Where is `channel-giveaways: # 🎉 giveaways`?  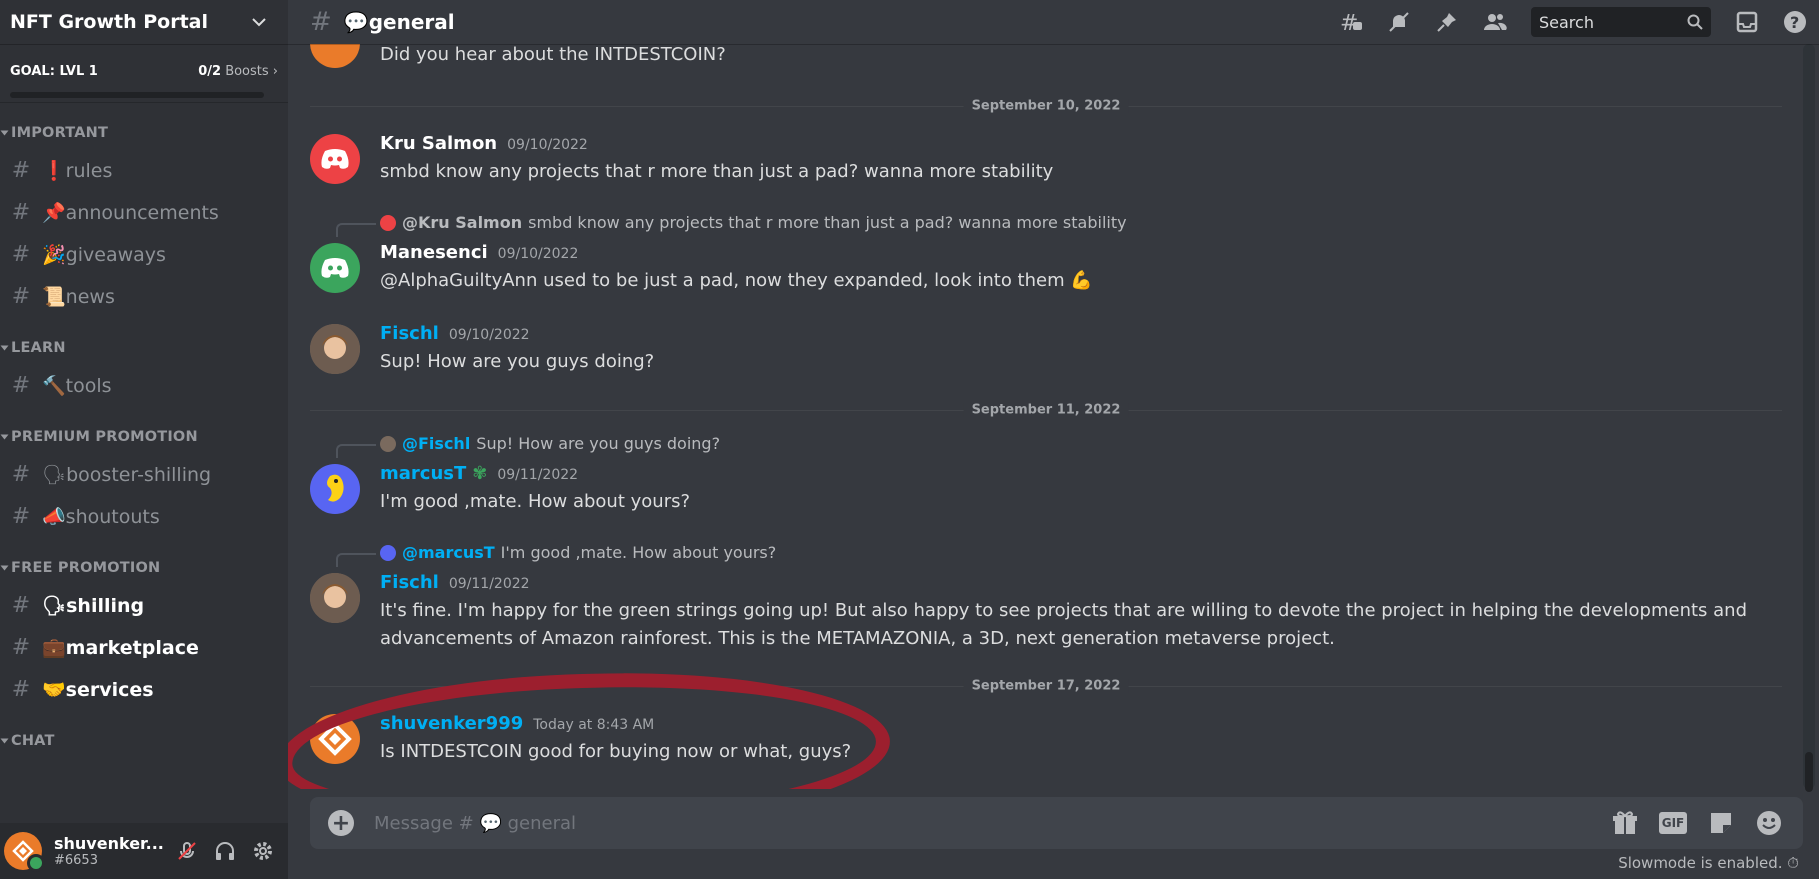
channel-giveaways: # 🎉 giveaways is located at coordinates (143, 254).